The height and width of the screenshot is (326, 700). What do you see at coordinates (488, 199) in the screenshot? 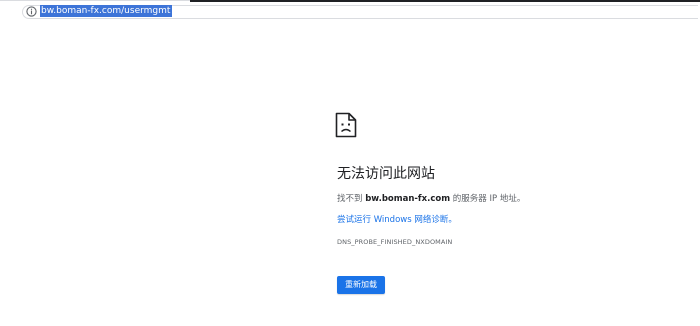
I see `description-suffix: 的服务器 IP 地址。` at bounding box center [488, 199].